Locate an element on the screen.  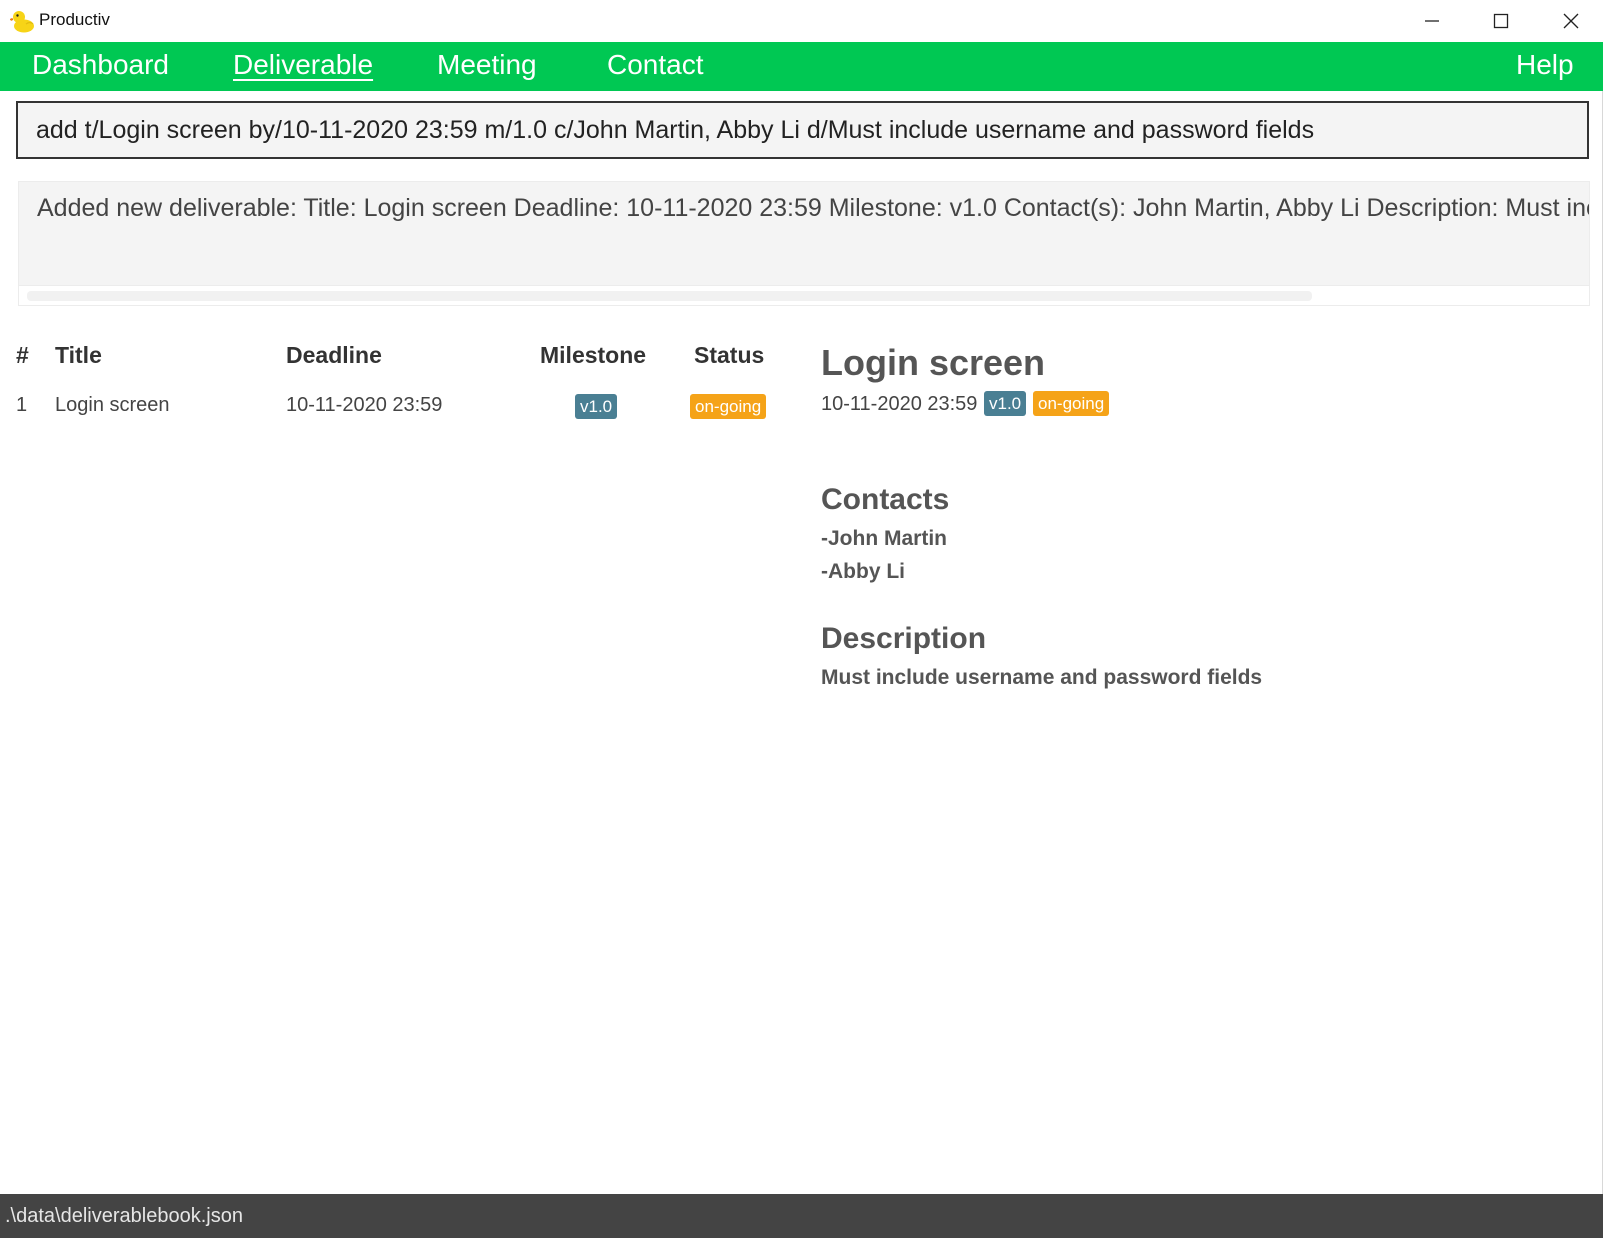
column-header-deadline: Deadline is located at coordinates (334, 355).